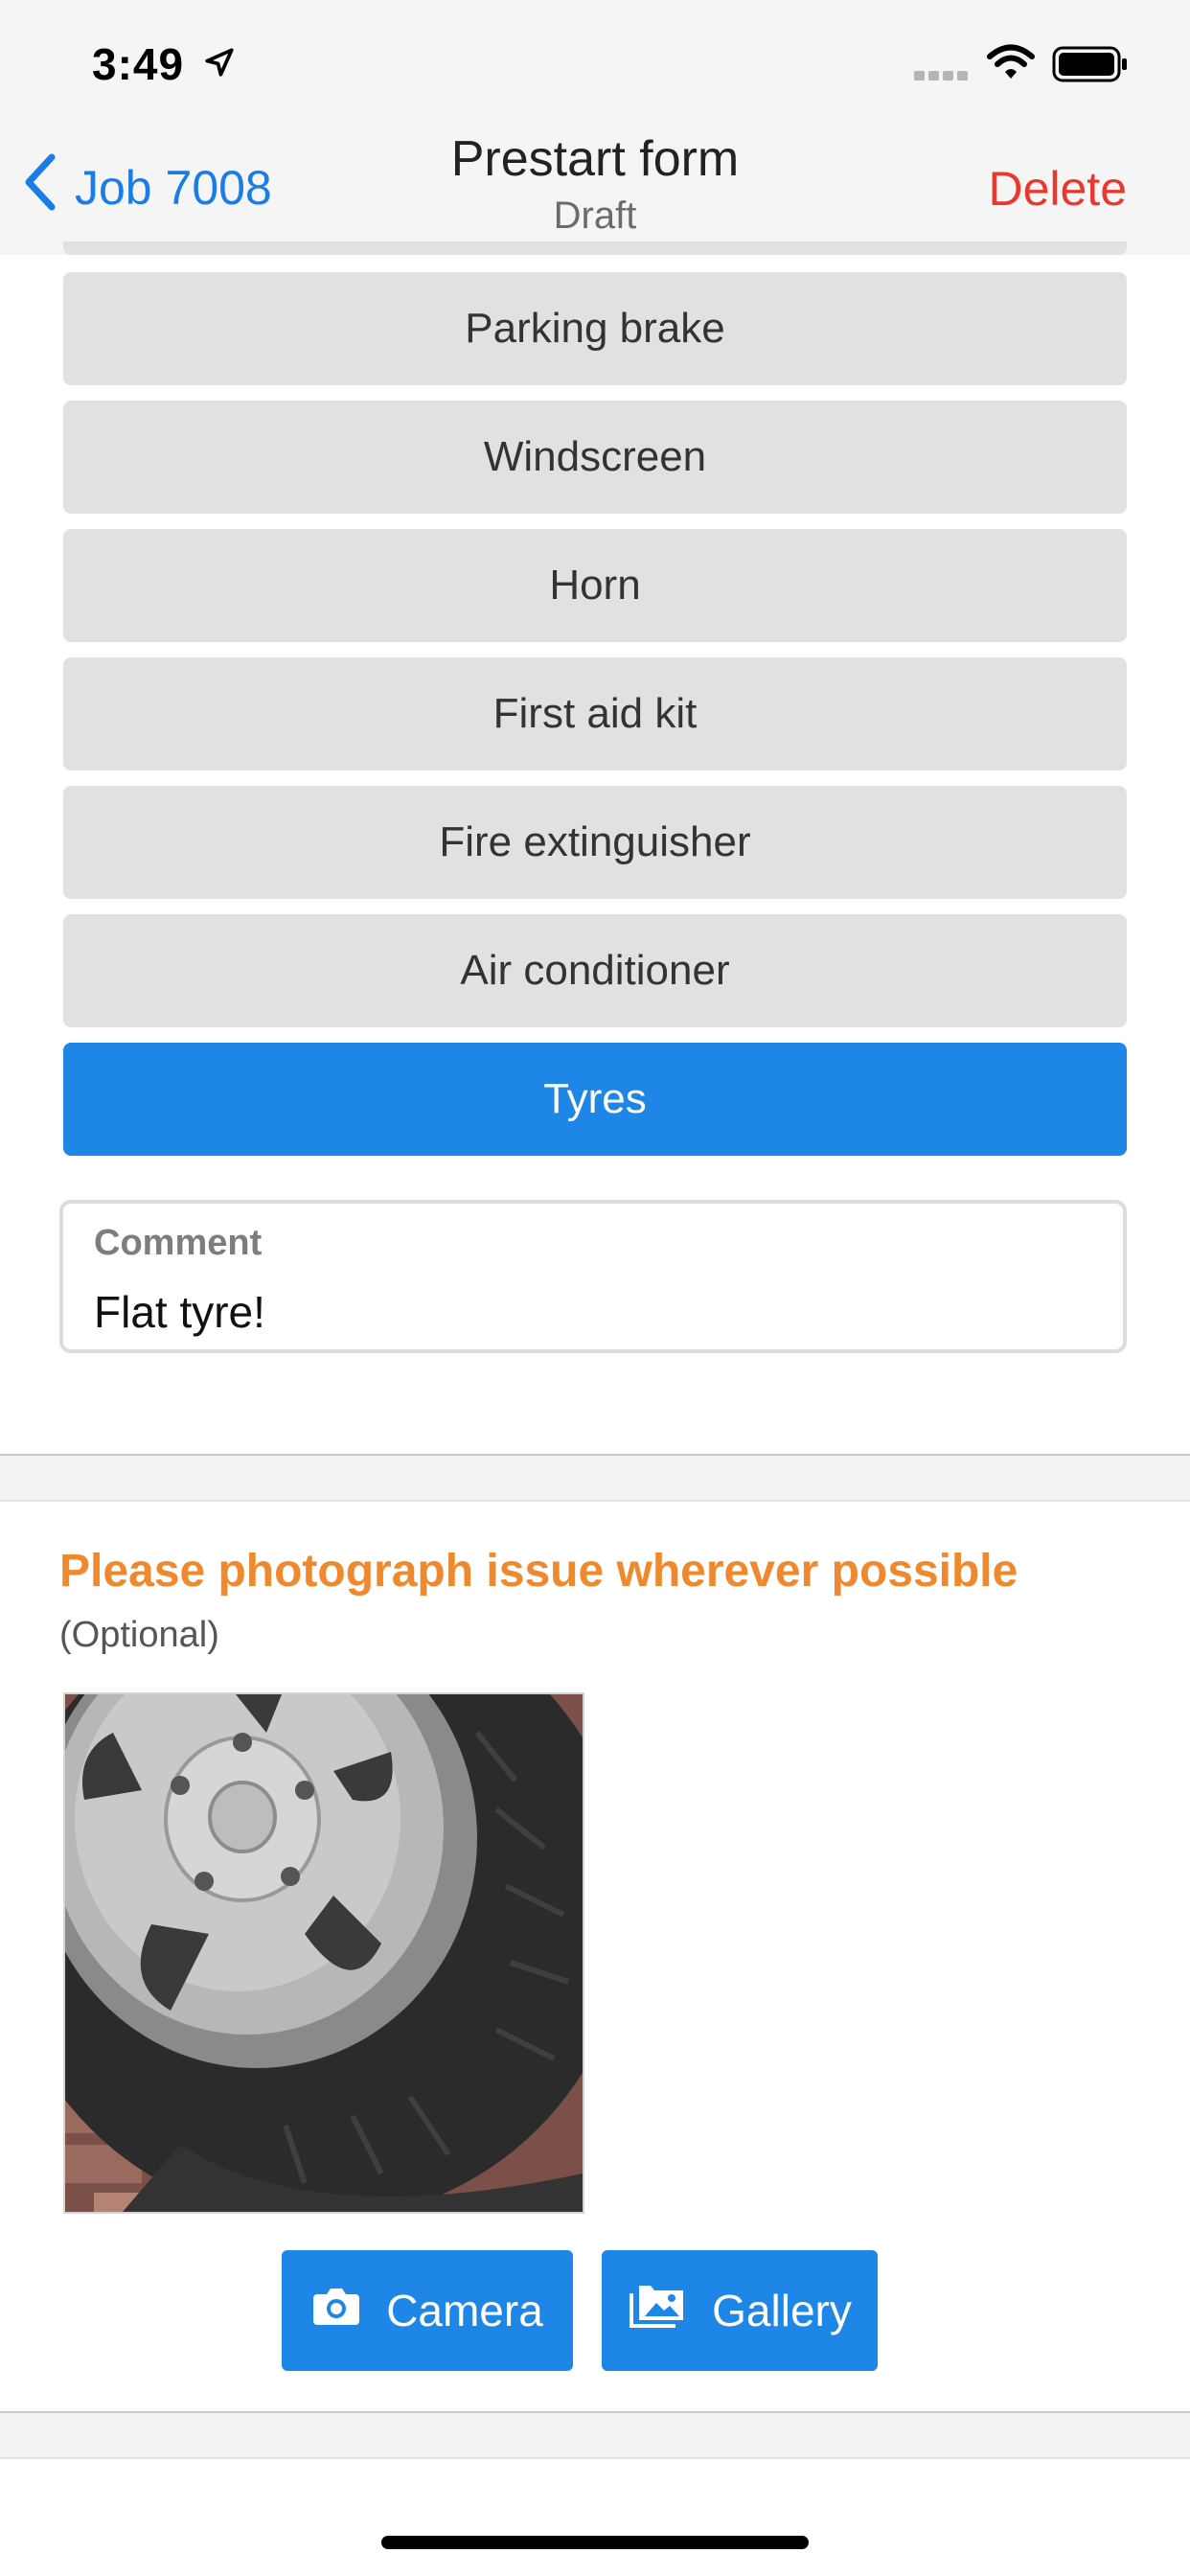  Describe the element at coordinates (1011, 64) in the screenshot. I see `wifi-icon` at that location.